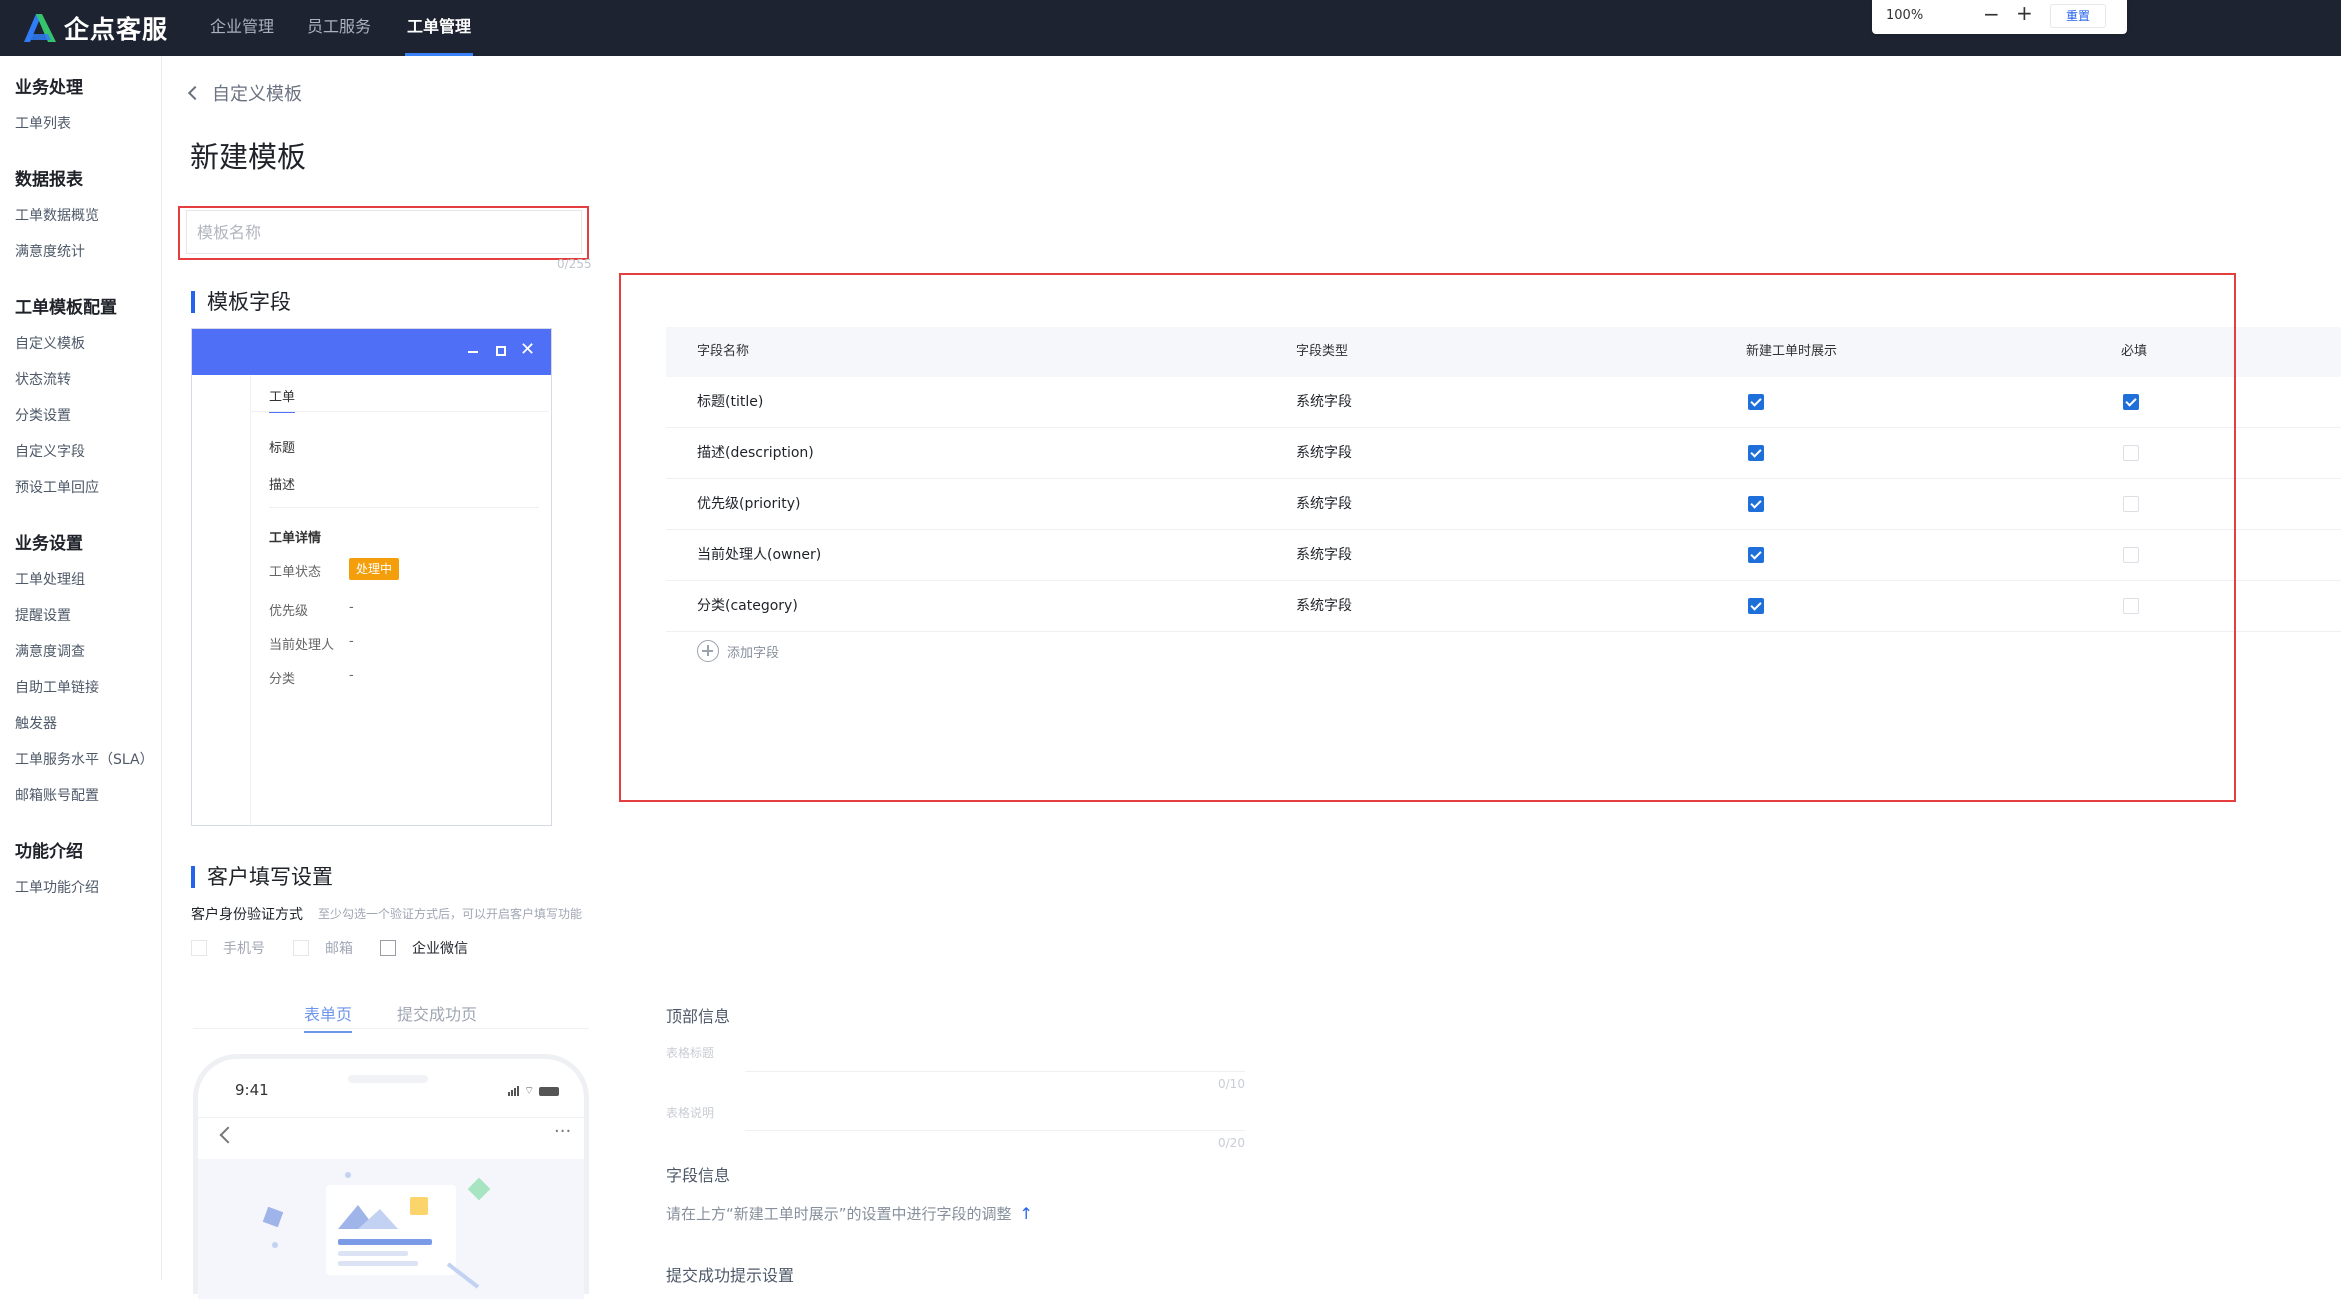 The image size is (2341, 1303). I want to click on brand-logo: 企点客服, so click(95, 28).